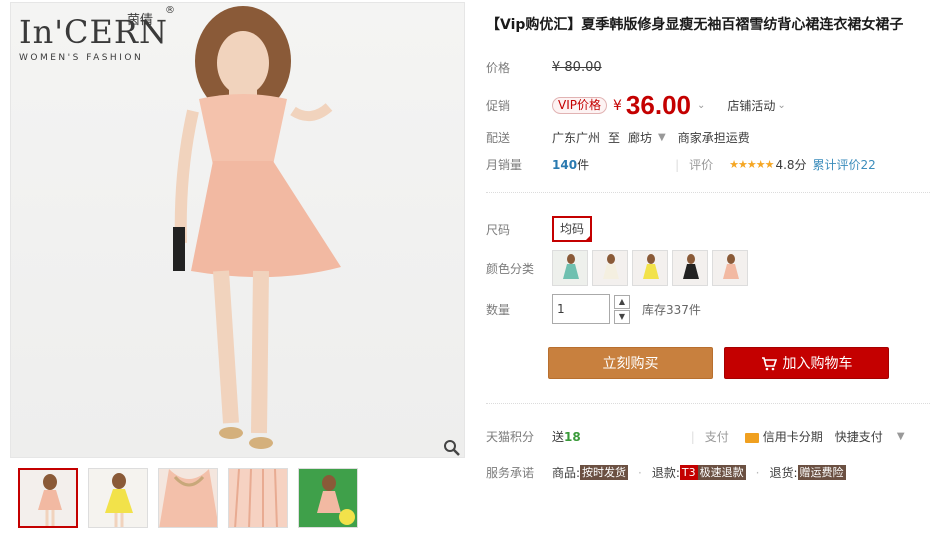 The image size is (930, 538). What do you see at coordinates (817, 364) in the screenshot?
I see `add-to-cart-label: 加入购物车` at bounding box center [817, 364].